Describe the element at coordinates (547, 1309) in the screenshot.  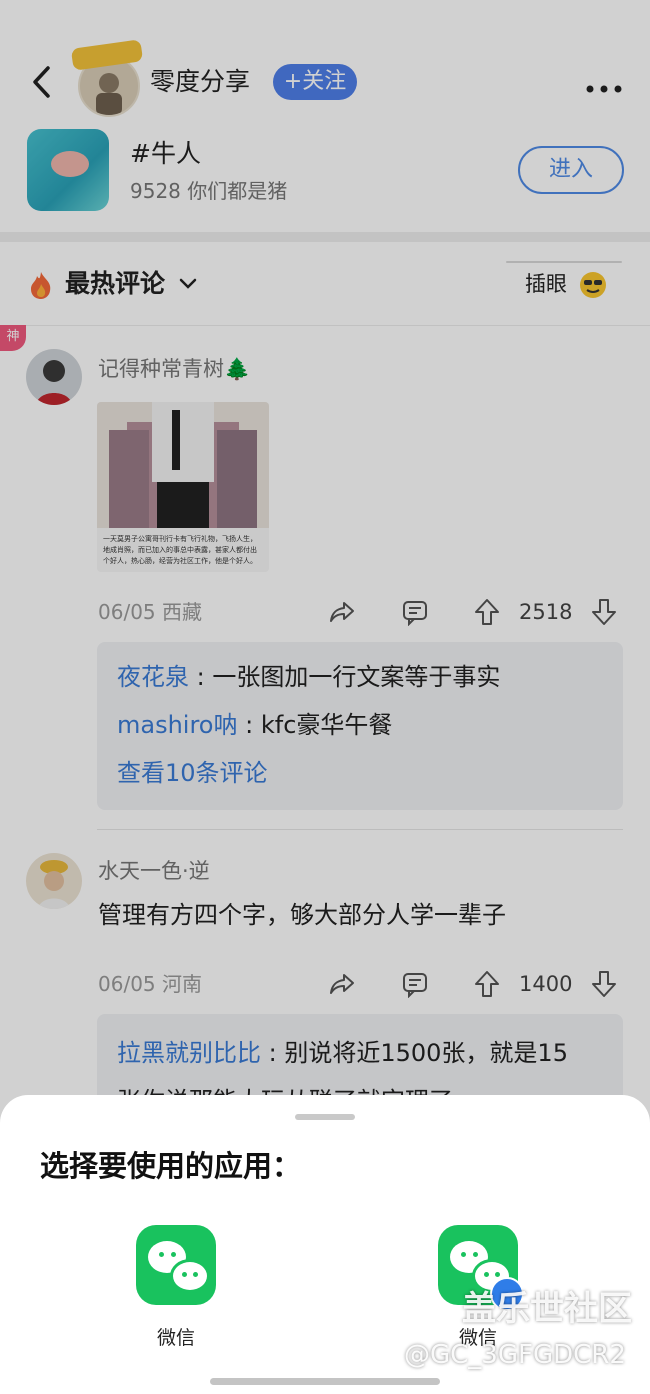
I see `watermark-title: 盖乐世社区` at that location.